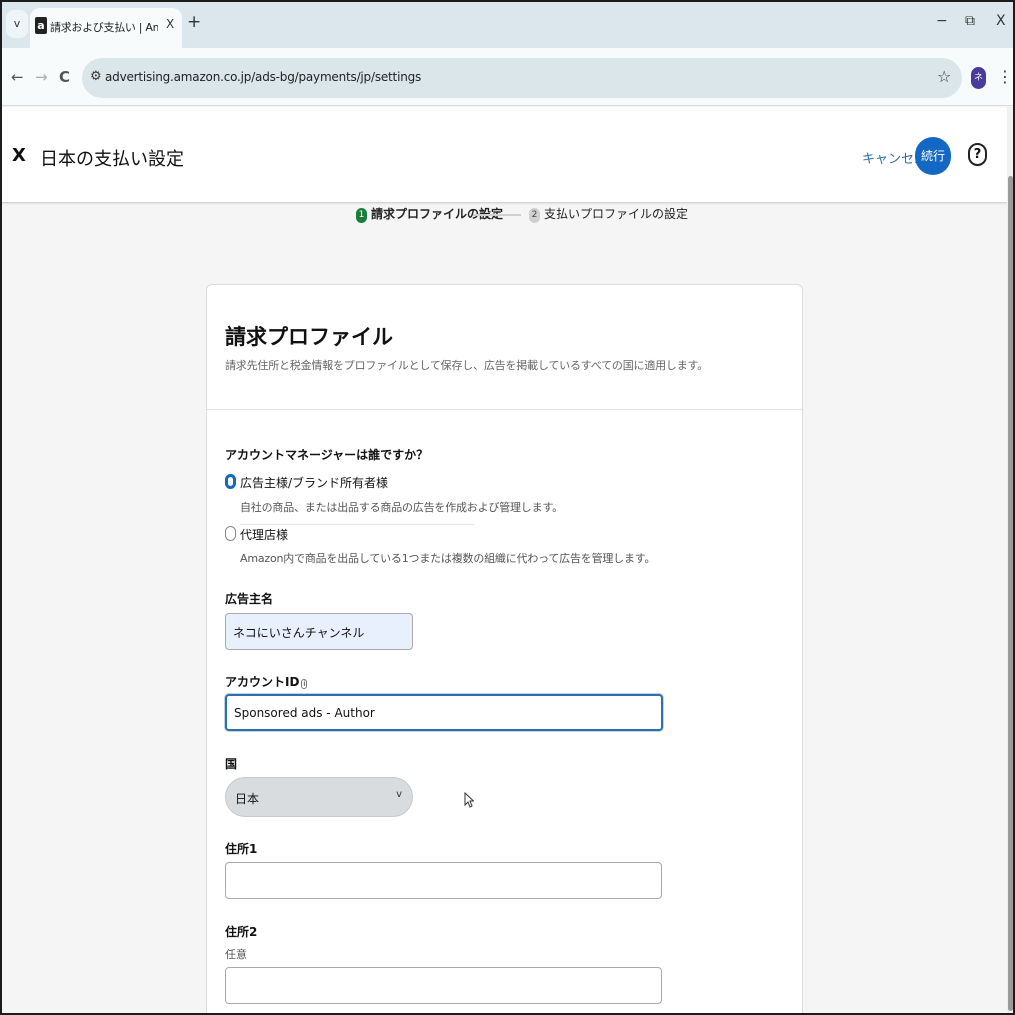 The image size is (1015, 1015). Describe the element at coordinates (241, 849) in the screenshot. I see `address1-label: 住所1` at that location.